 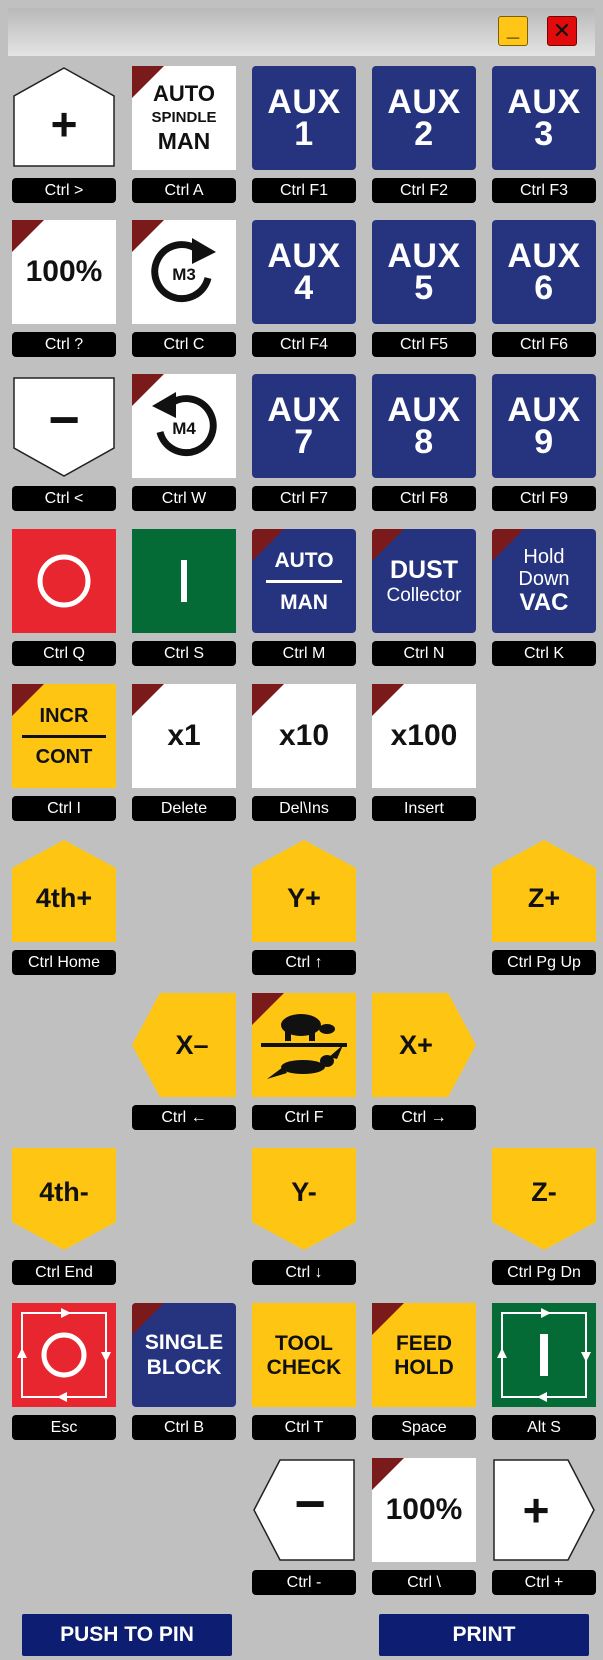 What do you see at coordinates (184, 344) in the screenshot?
I see `shortcut-label: Ctrl C` at bounding box center [184, 344].